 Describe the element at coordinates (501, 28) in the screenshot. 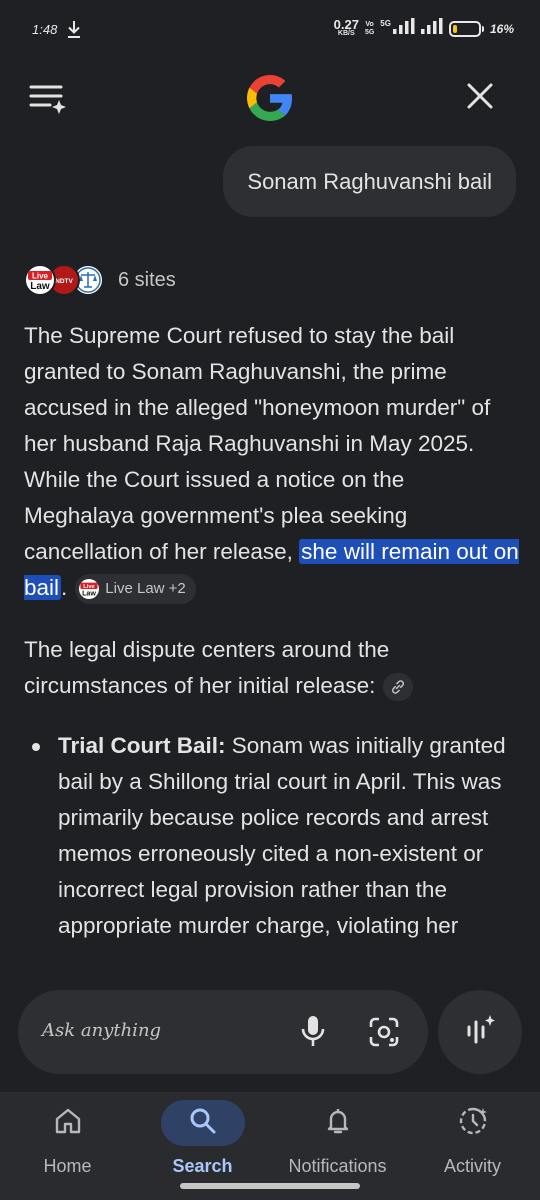

I see `battery-percent: 16%` at that location.